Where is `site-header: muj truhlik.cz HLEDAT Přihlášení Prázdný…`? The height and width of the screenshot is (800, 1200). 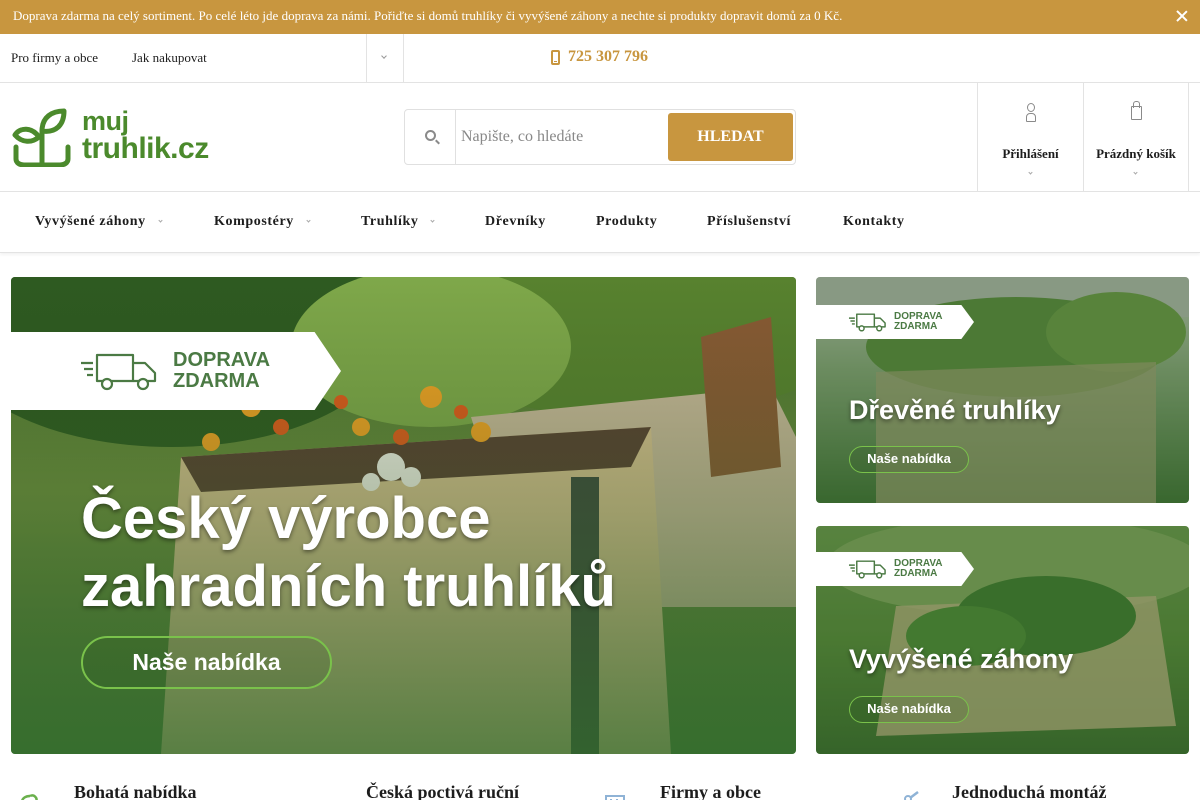 site-header: muj truhlik.cz HLEDAT Přihlášení Prázdný… is located at coordinates (600, 137).